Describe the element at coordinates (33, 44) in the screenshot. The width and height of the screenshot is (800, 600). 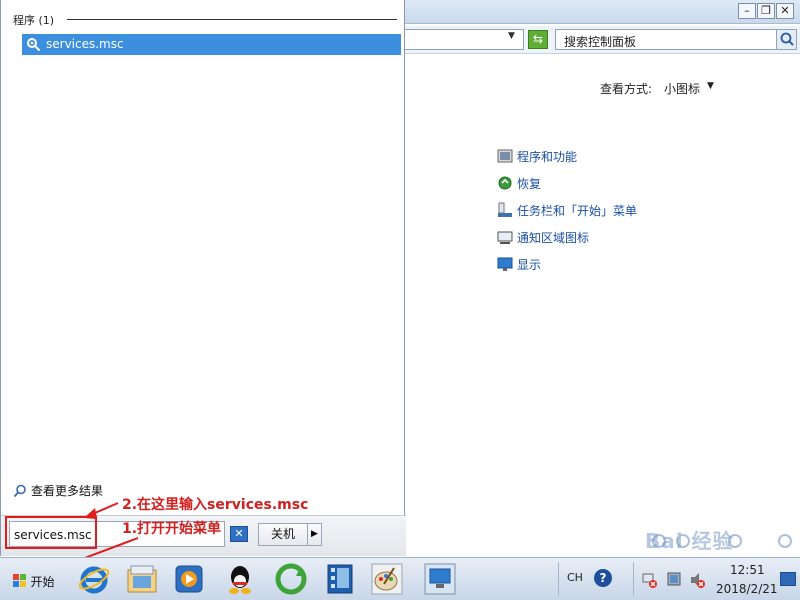
I see `gear-icon` at that location.